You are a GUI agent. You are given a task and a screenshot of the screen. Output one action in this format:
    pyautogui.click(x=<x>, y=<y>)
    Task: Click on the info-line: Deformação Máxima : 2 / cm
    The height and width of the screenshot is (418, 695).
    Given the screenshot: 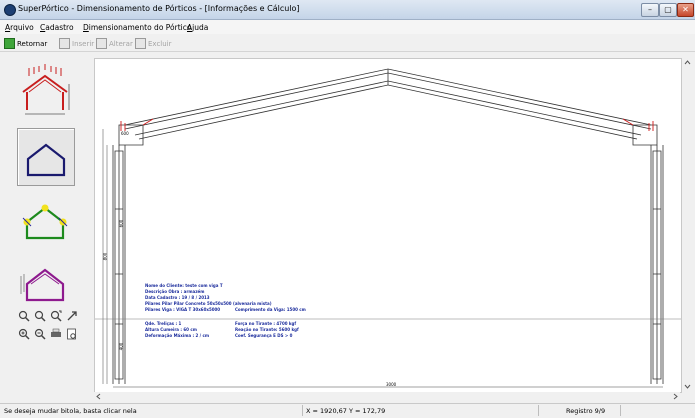 What is the action you would take?
    pyautogui.click(x=177, y=335)
    